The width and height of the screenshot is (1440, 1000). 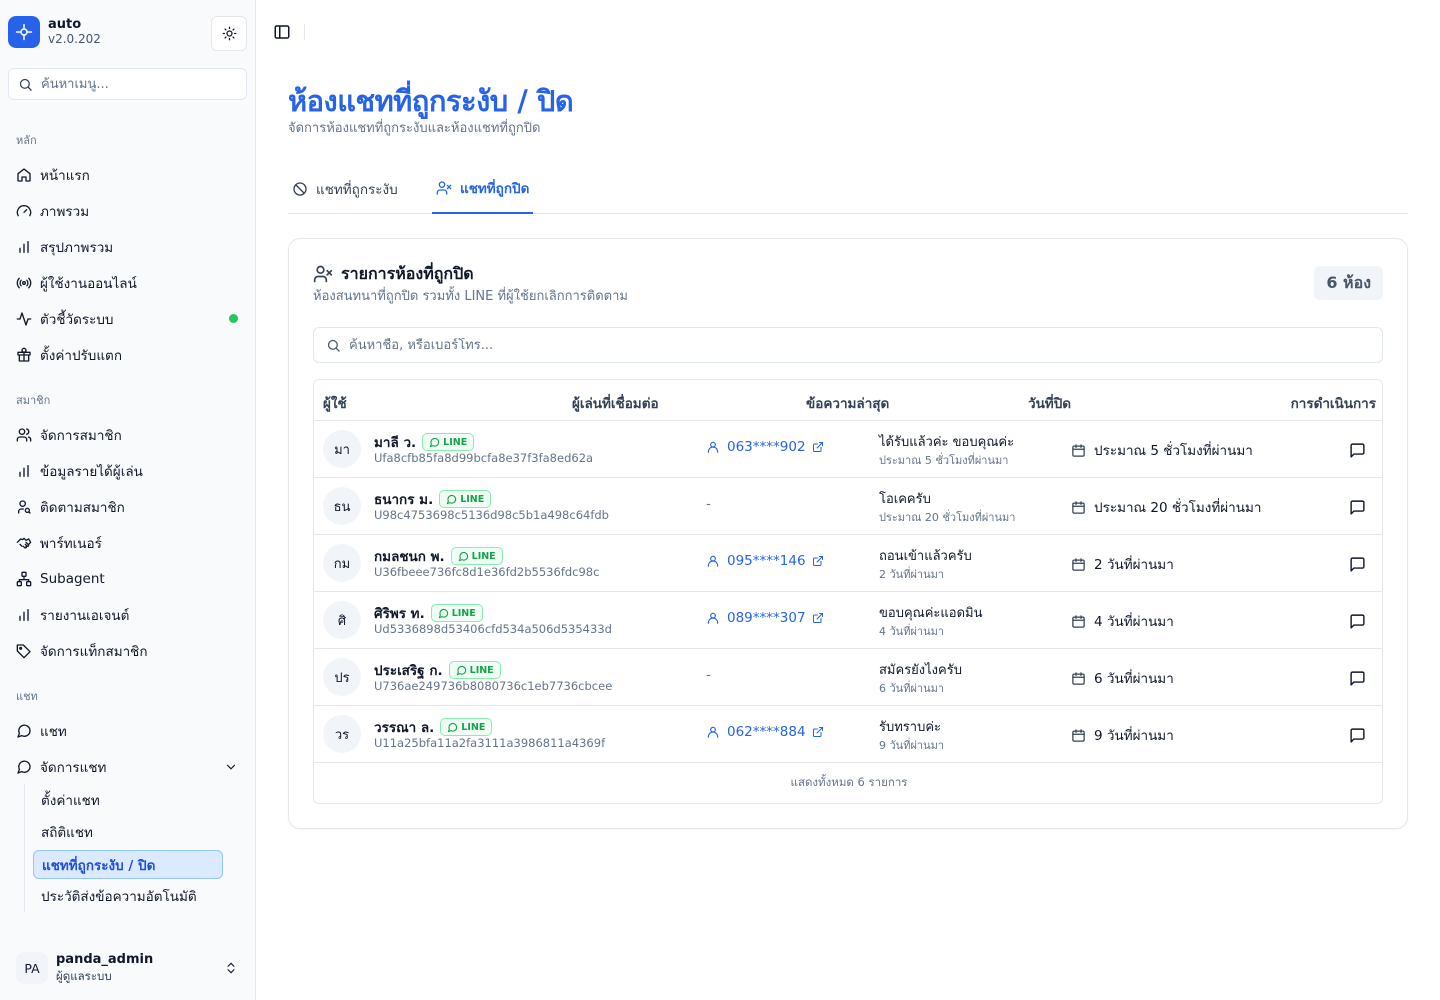 What do you see at coordinates (925, 556) in the screenshot?
I see `last-message: ถอนเข้าแล้วครับ` at bounding box center [925, 556].